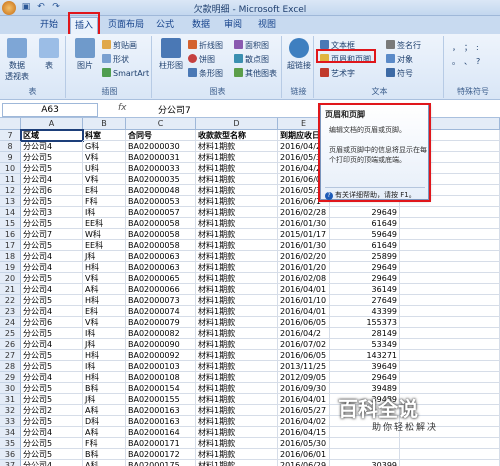 The image size is (500, 466). What do you see at coordinates (161, 355) in the screenshot?
I see `cell-c: BA02000092` at bounding box center [161, 355].